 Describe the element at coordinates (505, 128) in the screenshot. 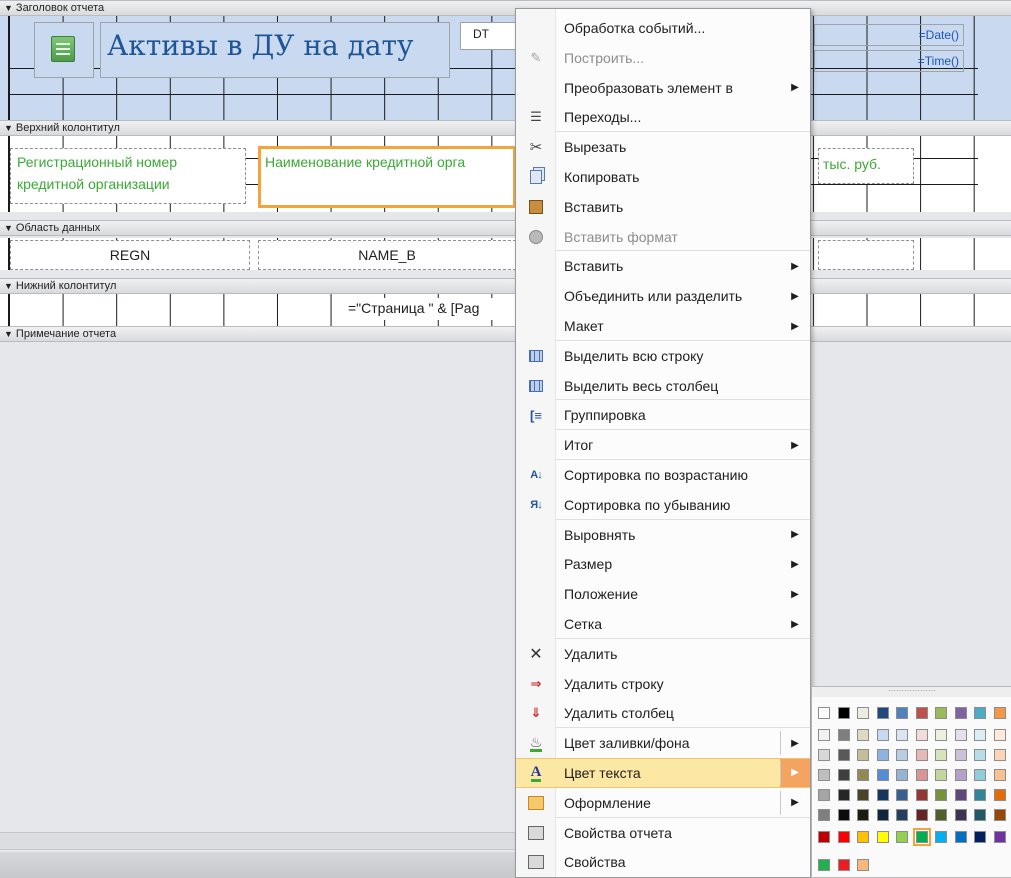

I see `section-bar-page-header: ▼ Верхний колонтитул` at that location.